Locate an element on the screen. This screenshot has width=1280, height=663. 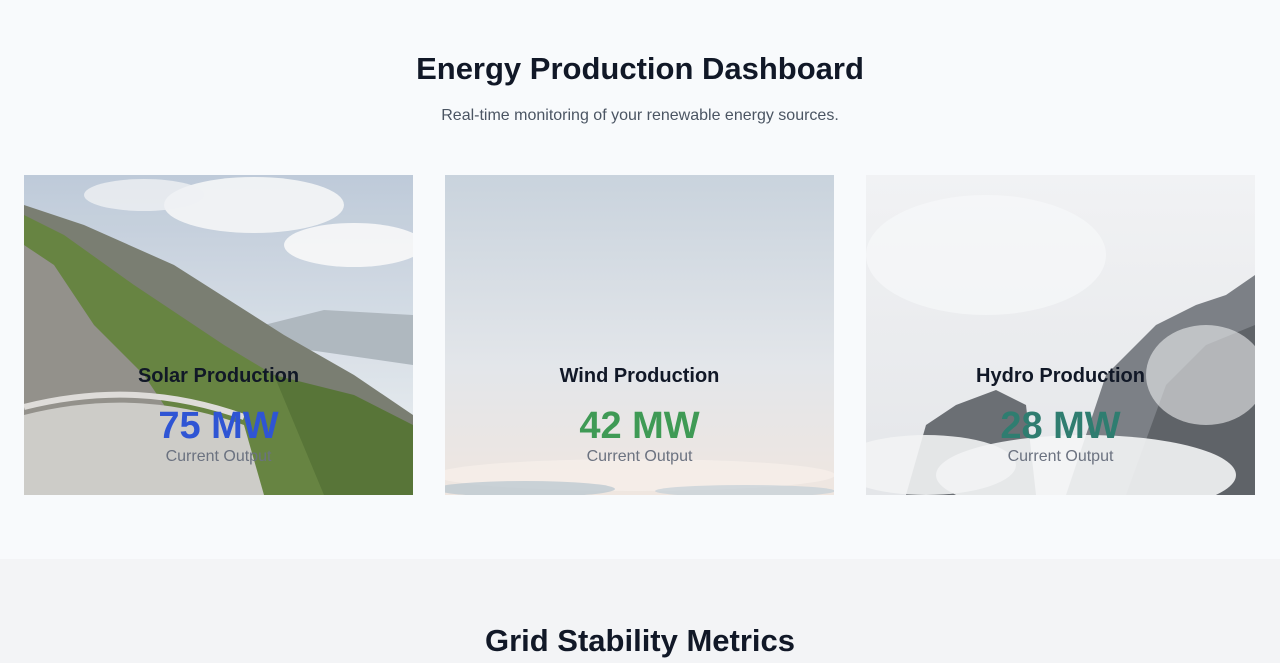
hydro-label: Current Output is located at coordinates (1060, 456).